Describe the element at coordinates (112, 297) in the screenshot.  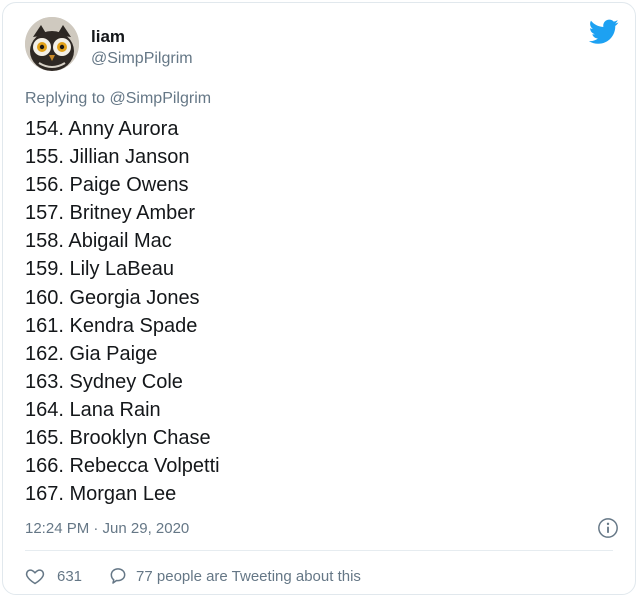
I see `list-item: 160. Georgia Jones` at that location.